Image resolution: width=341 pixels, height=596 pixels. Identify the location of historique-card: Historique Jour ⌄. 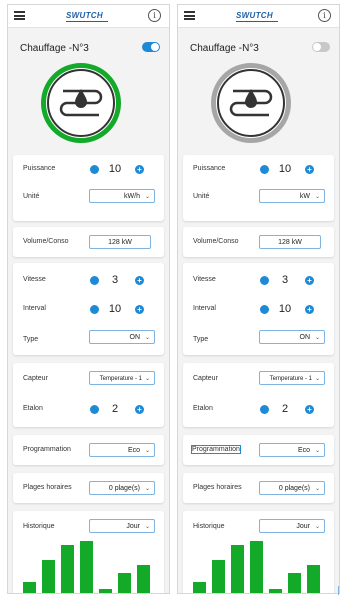
(258, 552).